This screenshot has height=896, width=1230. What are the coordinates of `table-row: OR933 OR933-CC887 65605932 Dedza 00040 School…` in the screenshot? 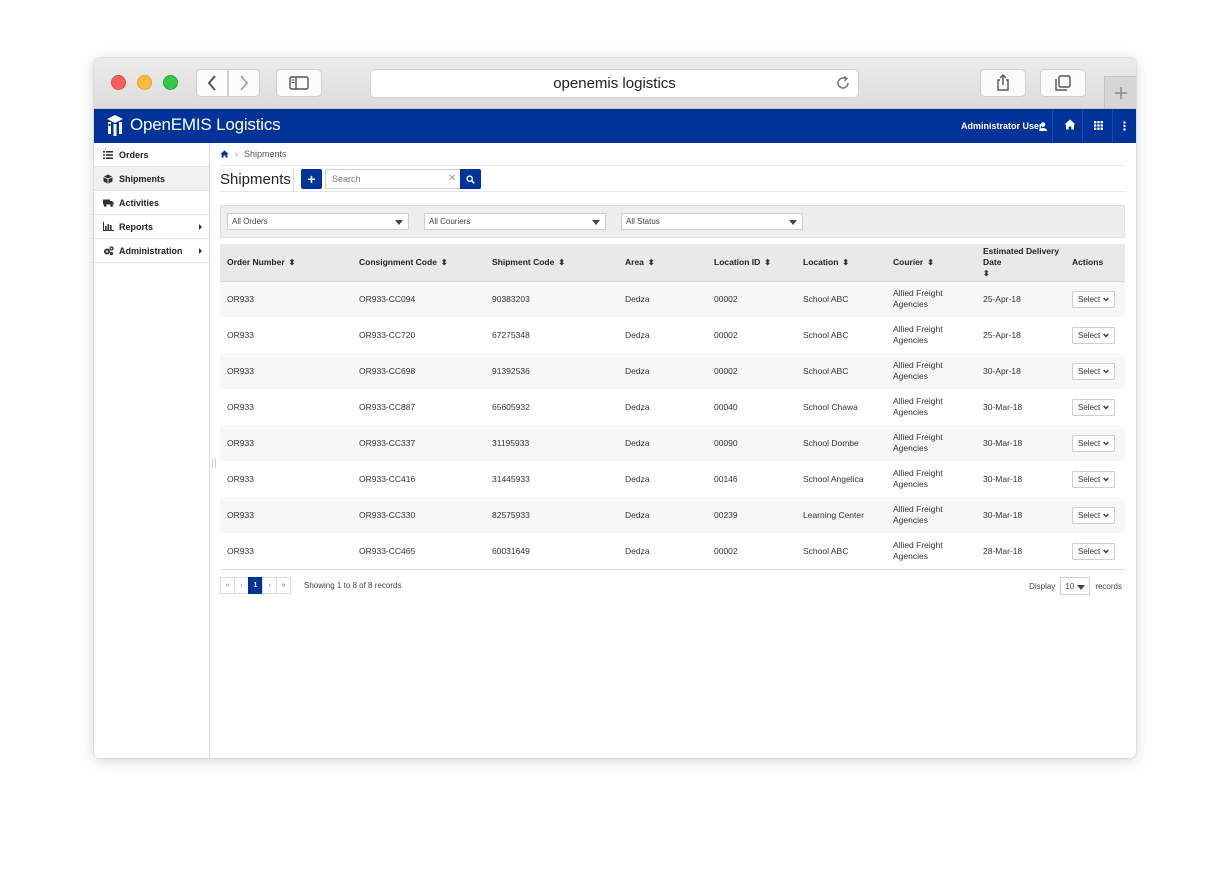 It's located at (672, 407).